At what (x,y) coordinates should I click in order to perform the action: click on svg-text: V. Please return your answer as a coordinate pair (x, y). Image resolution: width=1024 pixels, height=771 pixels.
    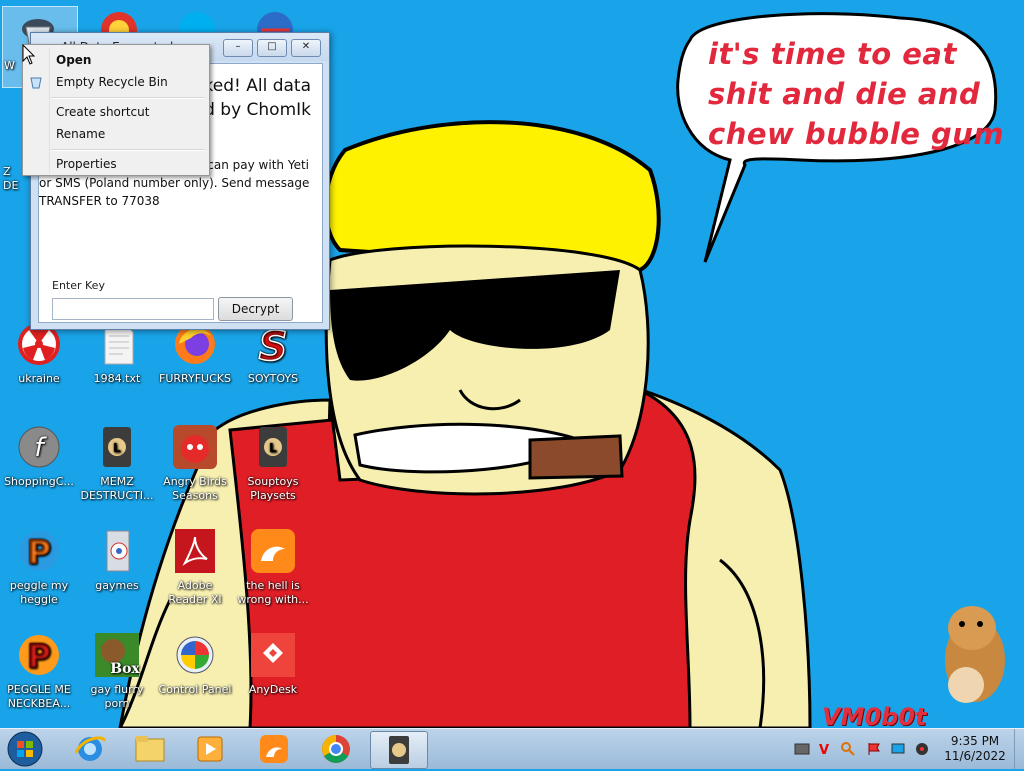
    Looking at the image, I should click on (824, 750).